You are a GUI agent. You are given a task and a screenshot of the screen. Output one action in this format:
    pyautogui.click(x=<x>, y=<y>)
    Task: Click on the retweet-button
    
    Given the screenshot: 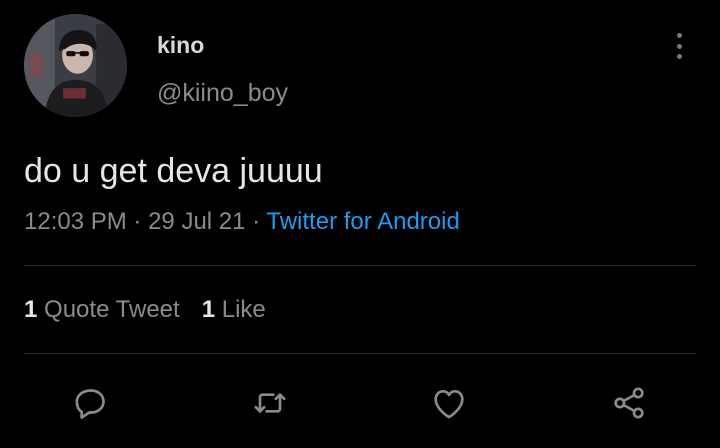 What is the action you would take?
    pyautogui.click(x=270, y=403)
    